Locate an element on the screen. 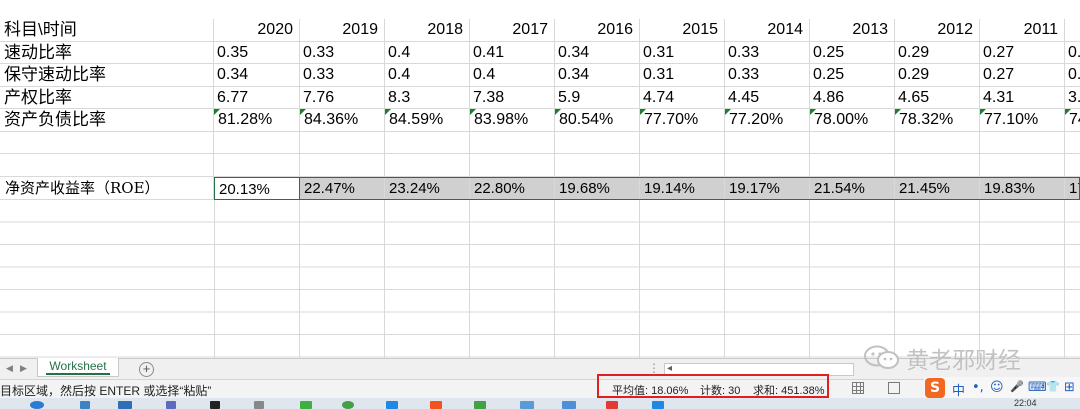 The image size is (1080, 409). roe-cell: 21.45% is located at coordinates (937, 188).